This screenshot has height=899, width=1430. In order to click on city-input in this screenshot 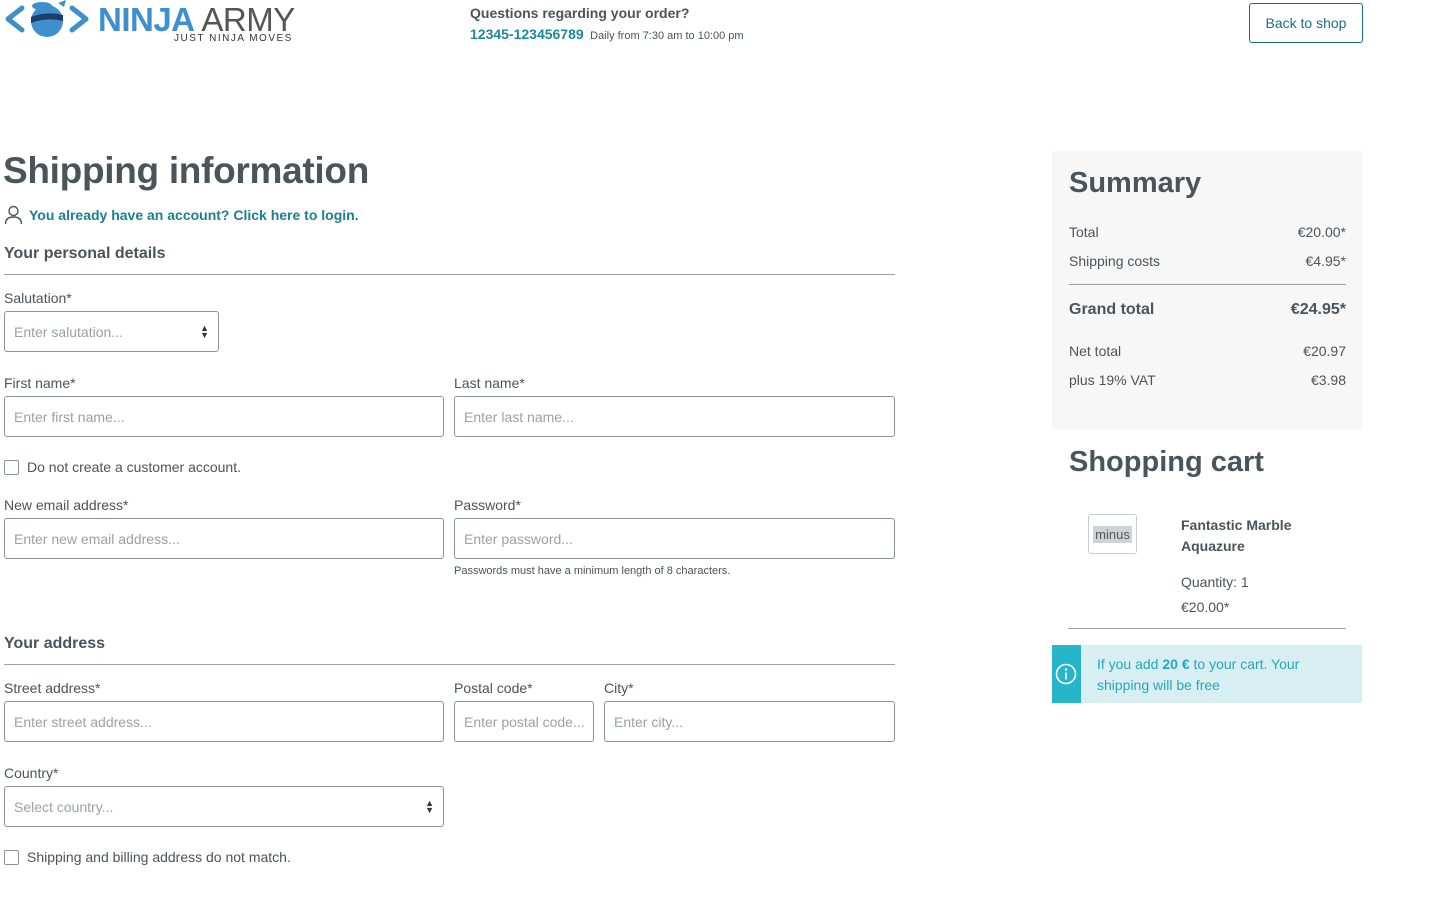, I will do `click(749, 721)`.